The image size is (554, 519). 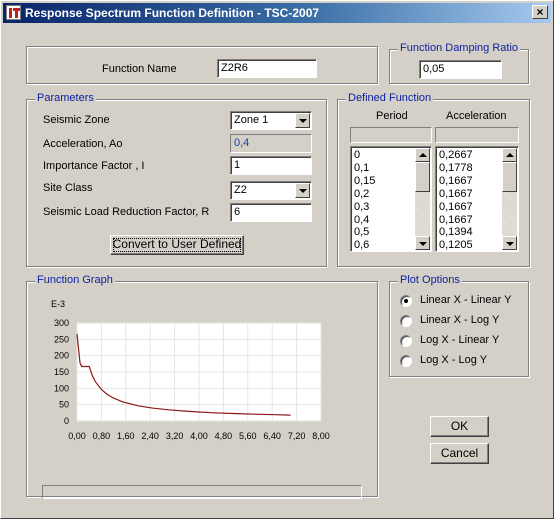 I want to click on app-icon, so click(x=13, y=12).